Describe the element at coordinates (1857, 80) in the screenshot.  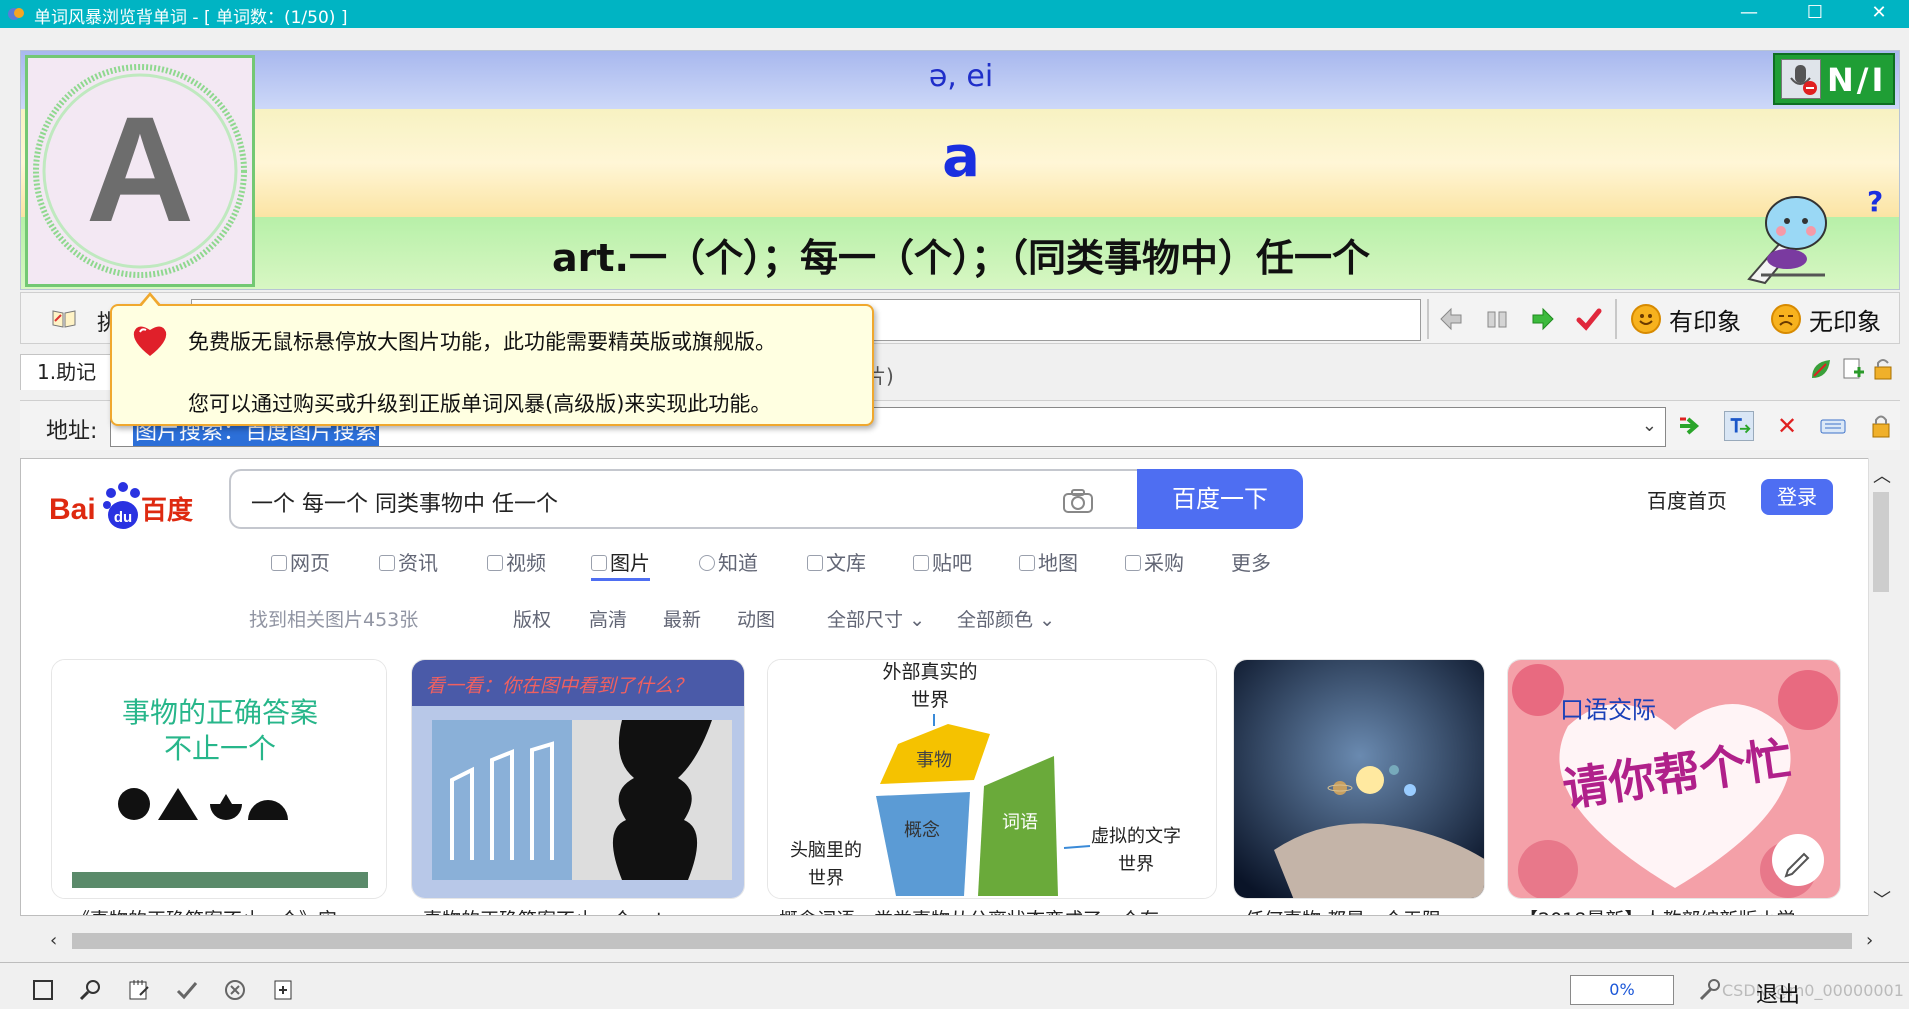
I see `ni-label: N/I` at that location.